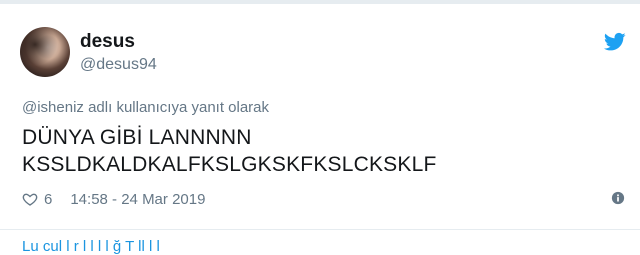 The height and width of the screenshot is (255, 640). I want to click on display-name: desus, so click(107, 42).